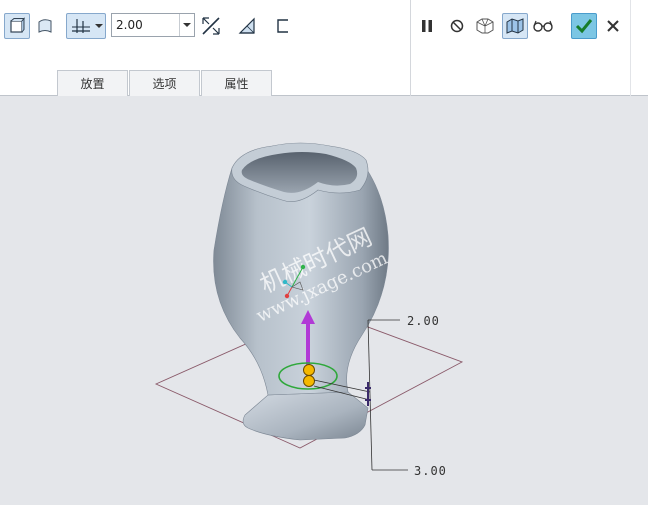 Image resolution: width=648 pixels, height=509 pixels. Describe the element at coordinates (80, 26) in the screenshot. I see `depth-option-icon` at that location.